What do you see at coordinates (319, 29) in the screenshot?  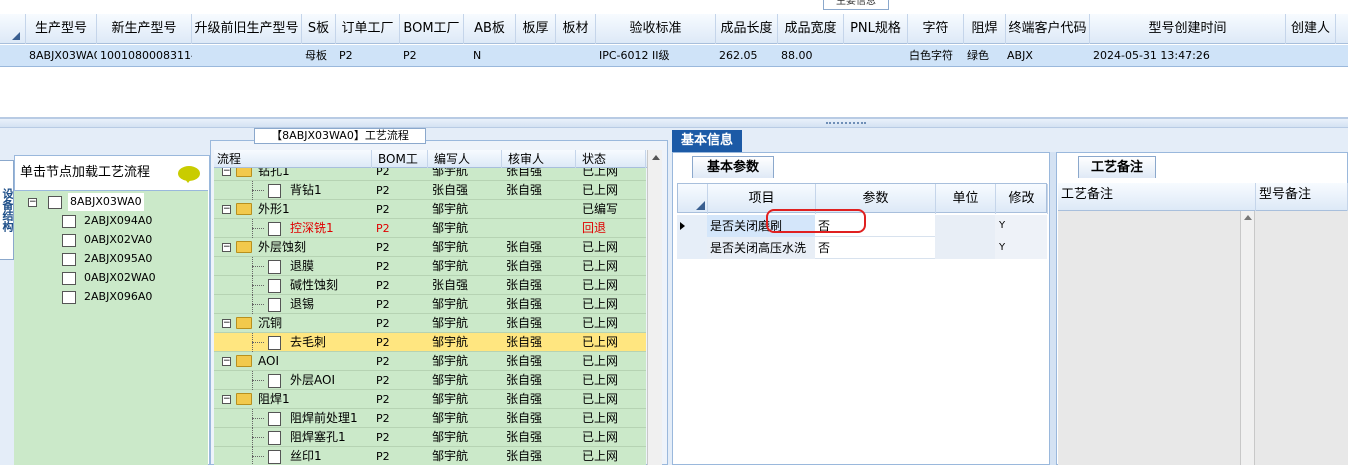 I see `col-header: S板` at bounding box center [319, 29].